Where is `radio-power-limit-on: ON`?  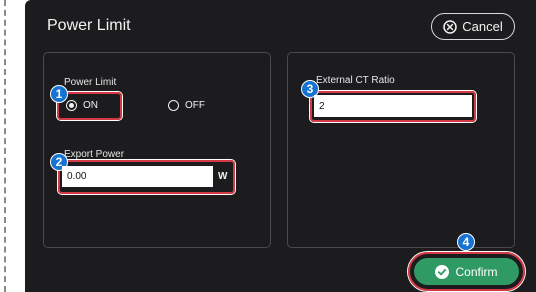
radio-power-limit-on: ON is located at coordinates (82, 105).